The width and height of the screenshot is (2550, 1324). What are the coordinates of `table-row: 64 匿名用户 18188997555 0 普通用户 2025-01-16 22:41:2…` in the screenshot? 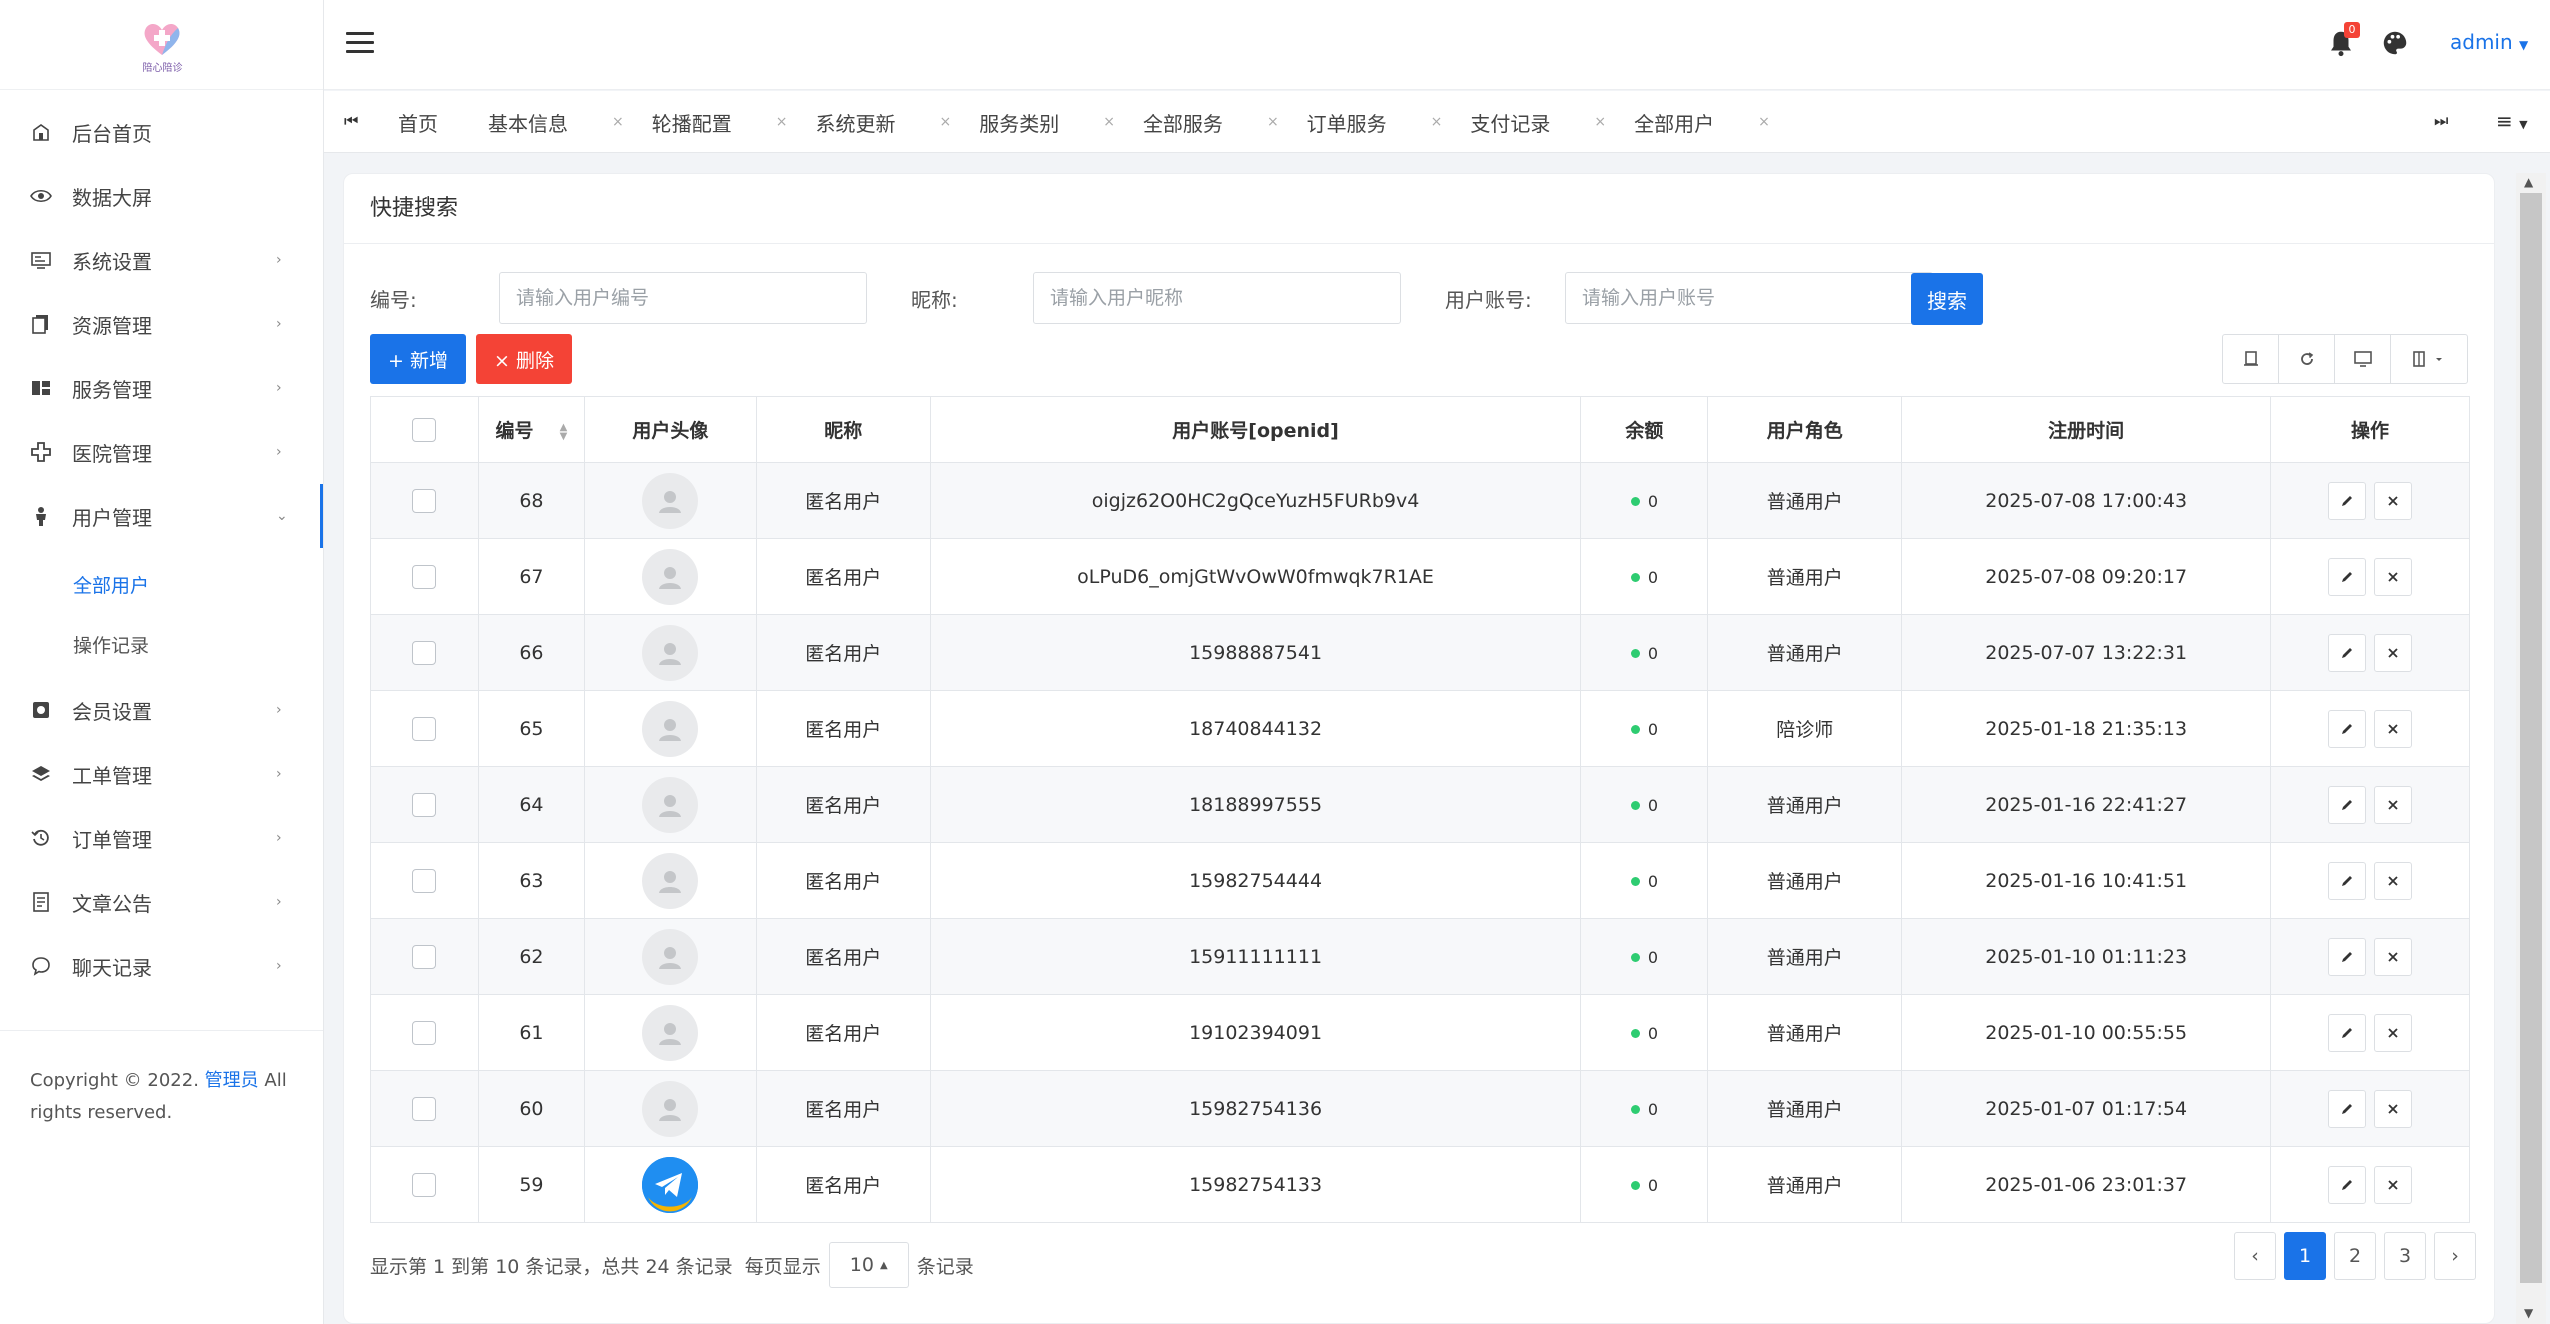 It's located at (1420, 804).